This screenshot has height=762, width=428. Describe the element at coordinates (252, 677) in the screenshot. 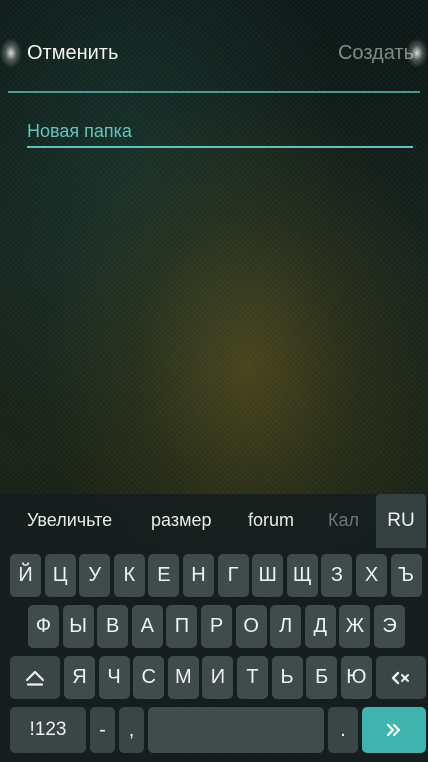

I see `key-letter: Т` at that location.